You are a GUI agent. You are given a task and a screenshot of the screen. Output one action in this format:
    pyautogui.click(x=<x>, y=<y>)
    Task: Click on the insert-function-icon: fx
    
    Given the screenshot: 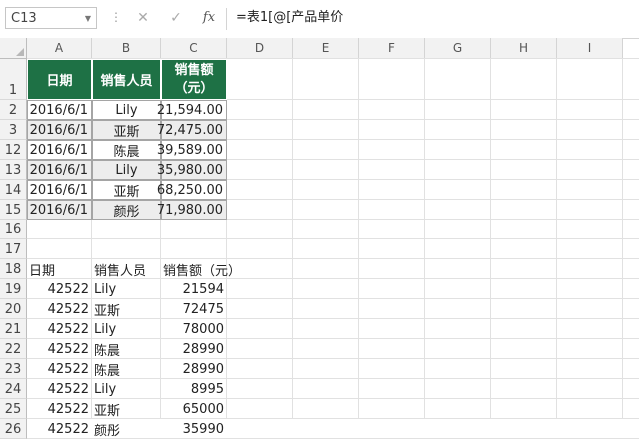 What is the action you would take?
    pyautogui.click(x=209, y=18)
    